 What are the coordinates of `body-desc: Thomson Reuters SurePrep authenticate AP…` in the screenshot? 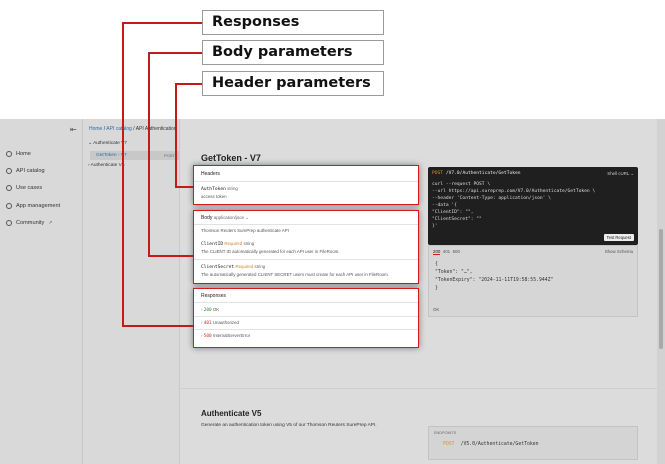 It's located at (245, 230).